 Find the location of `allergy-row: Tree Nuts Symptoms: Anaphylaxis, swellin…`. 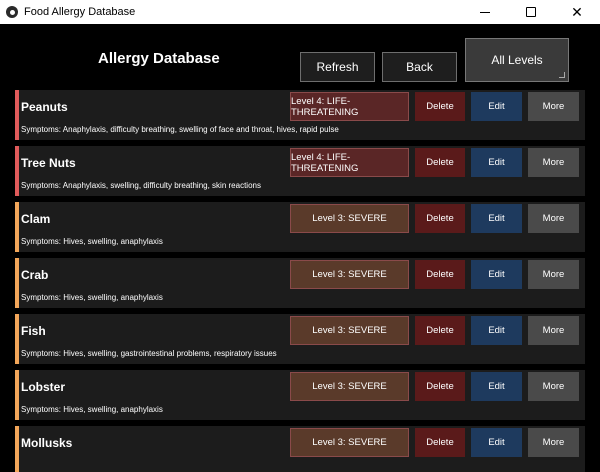

allergy-row: Tree Nuts Symptoms: Anaphylaxis, swellin… is located at coordinates (300, 171).